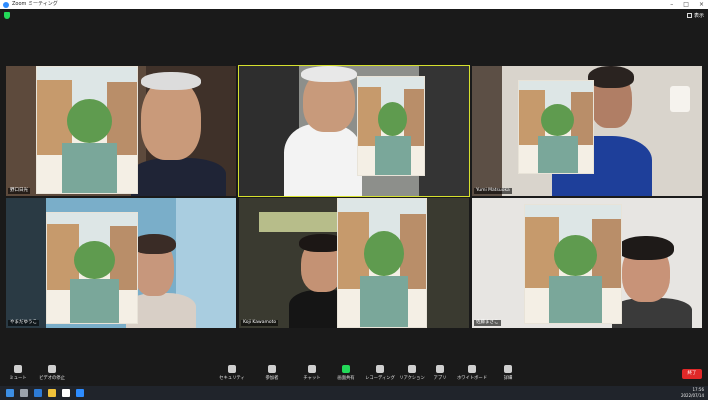 Image resolution: width=708 pixels, height=400 pixels. I want to click on os-taskbar: 17:56 2022/07/14, so click(354, 393).